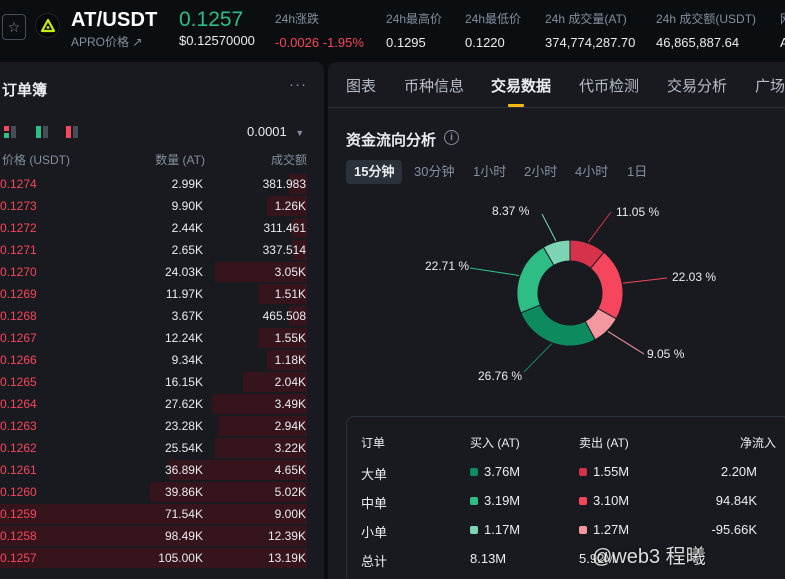 The height and width of the screenshot is (579, 785). What do you see at coordinates (488, 558) in the screenshot?
I see `flow-buy-text: 8.13M` at bounding box center [488, 558].